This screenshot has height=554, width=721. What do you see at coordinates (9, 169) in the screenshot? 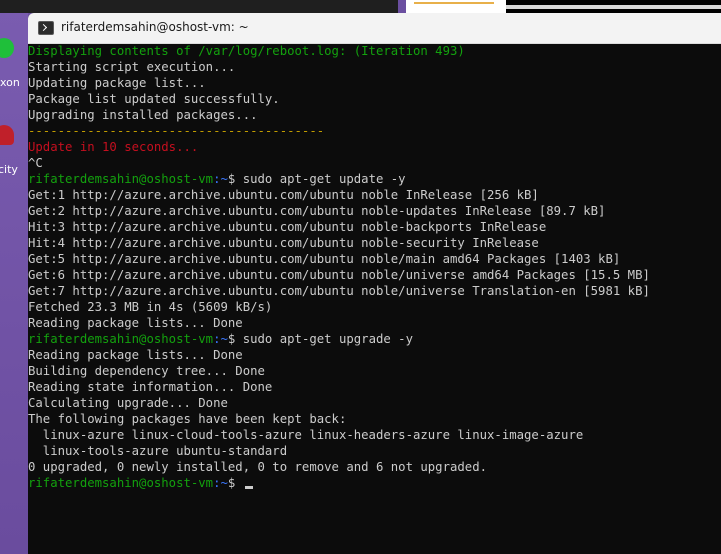
I see `desktop-shortcut-label: city` at bounding box center [9, 169].